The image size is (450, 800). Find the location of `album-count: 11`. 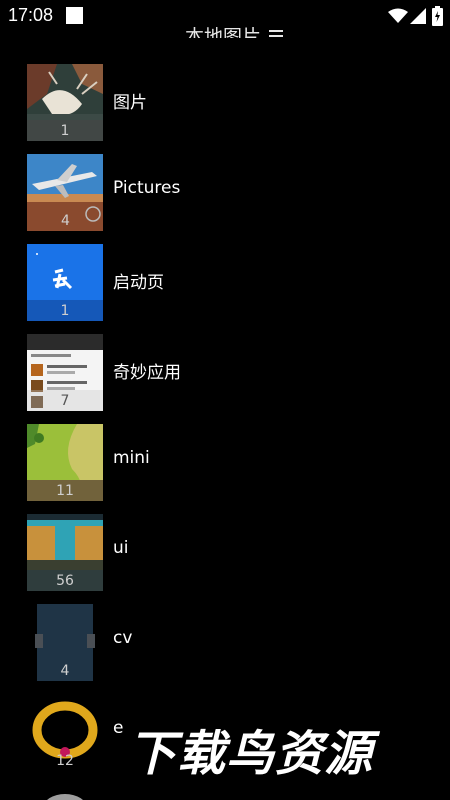

album-count: 11 is located at coordinates (65, 490).